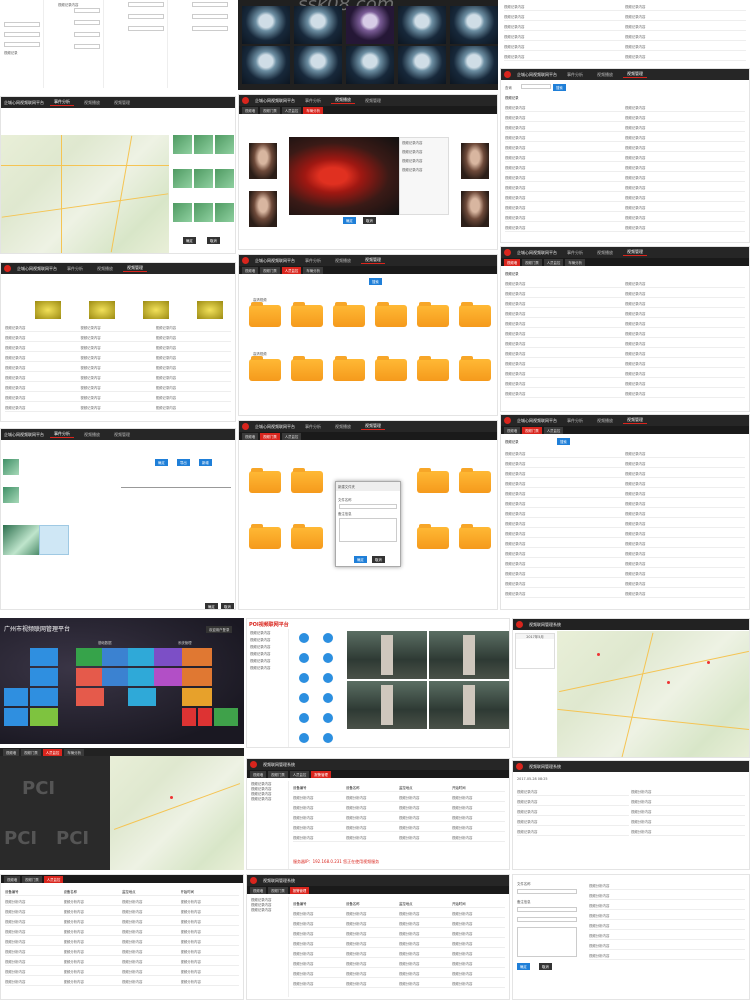 This screenshot has width=750, height=1000. What do you see at coordinates (321, 774) in the screenshot?
I see `nav-item: 报警管理` at bounding box center [321, 774].